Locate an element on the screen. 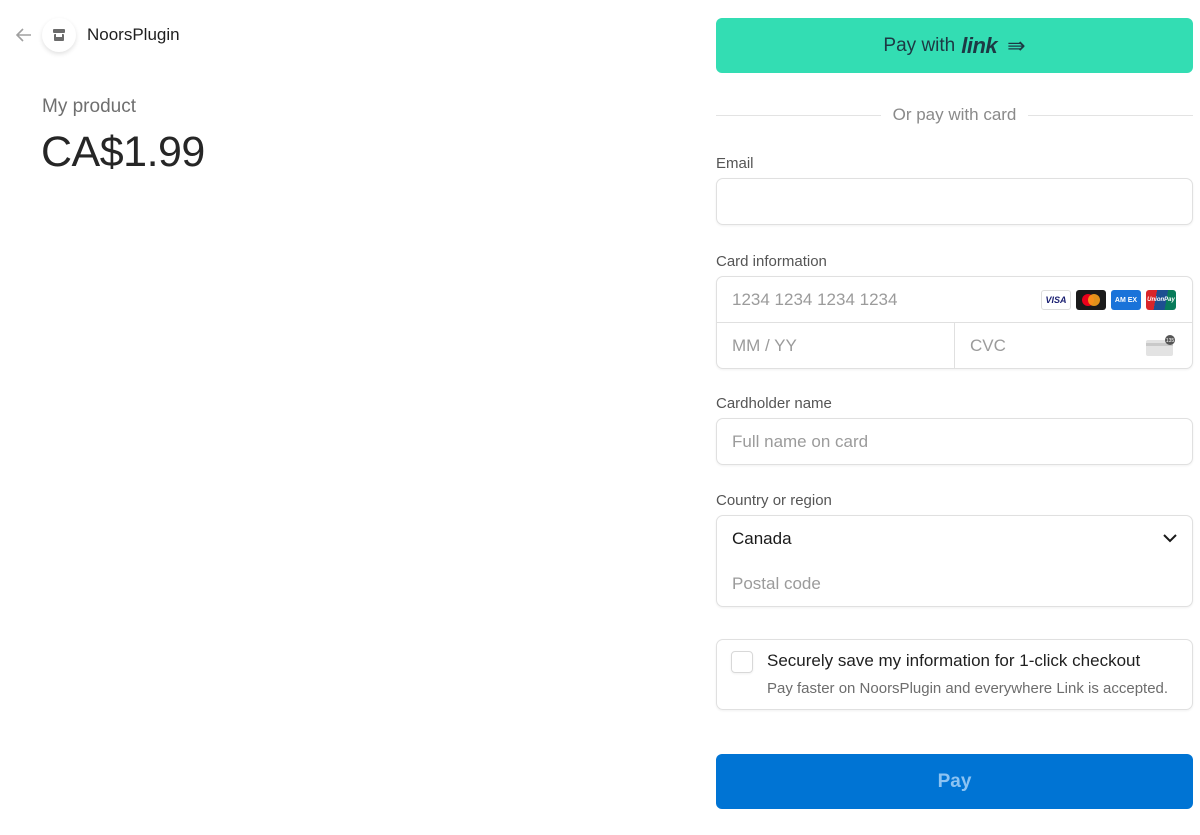 This screenshot has height=835, width=1200. or-divider: Or pay with card is located at coordinates (955, 115).